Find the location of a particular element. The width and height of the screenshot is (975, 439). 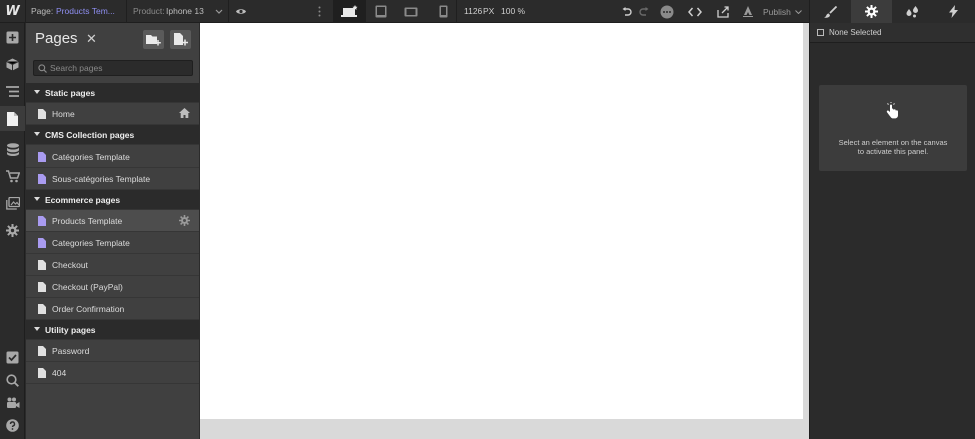

selection-label: None Selected is located at coordinates (855, 32).